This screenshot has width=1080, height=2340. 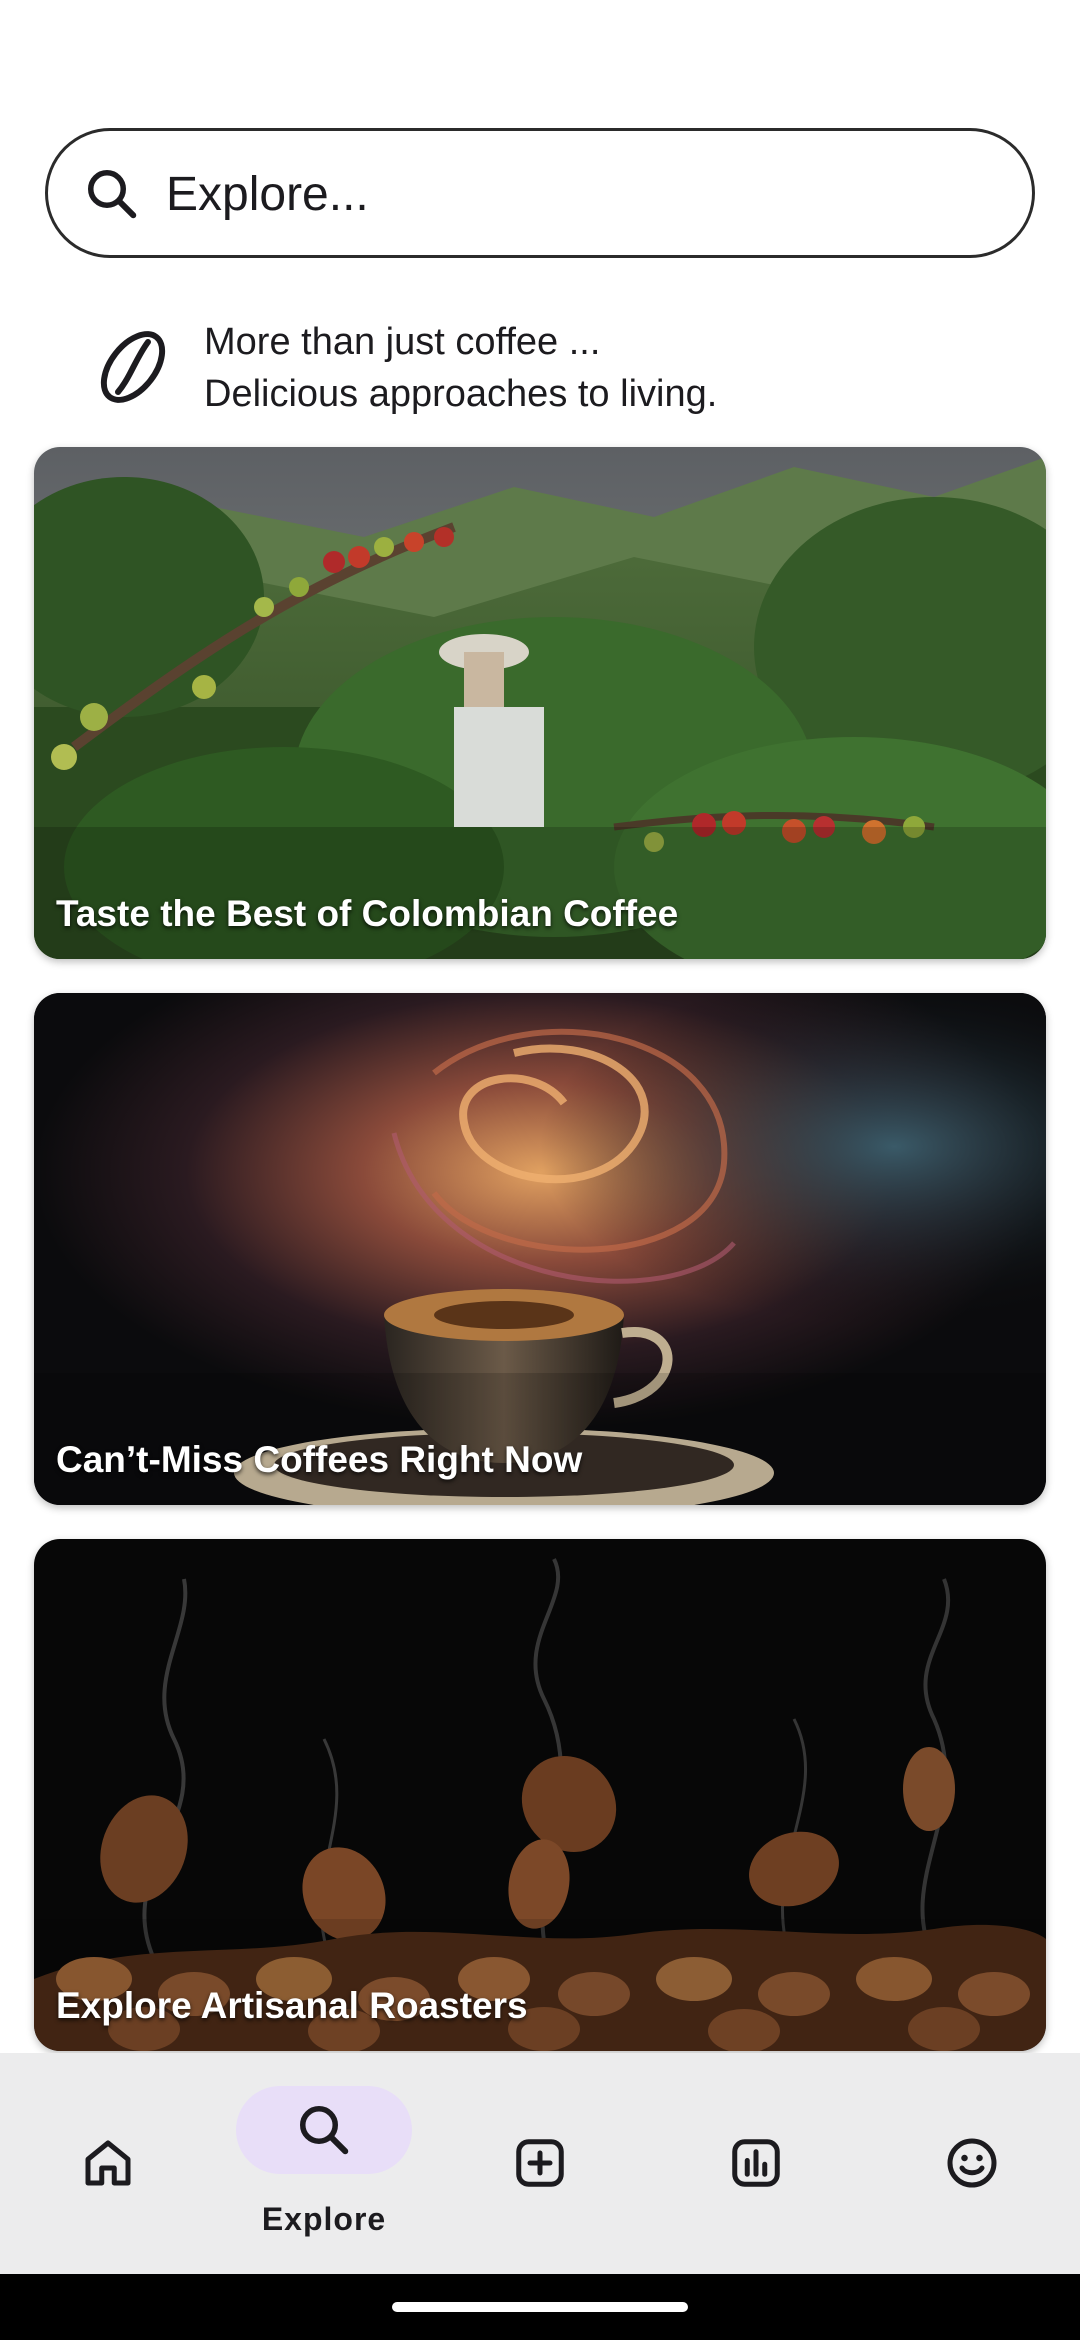 I want to click on bottom-navigation: Explore, so click(x=540, y=2163).